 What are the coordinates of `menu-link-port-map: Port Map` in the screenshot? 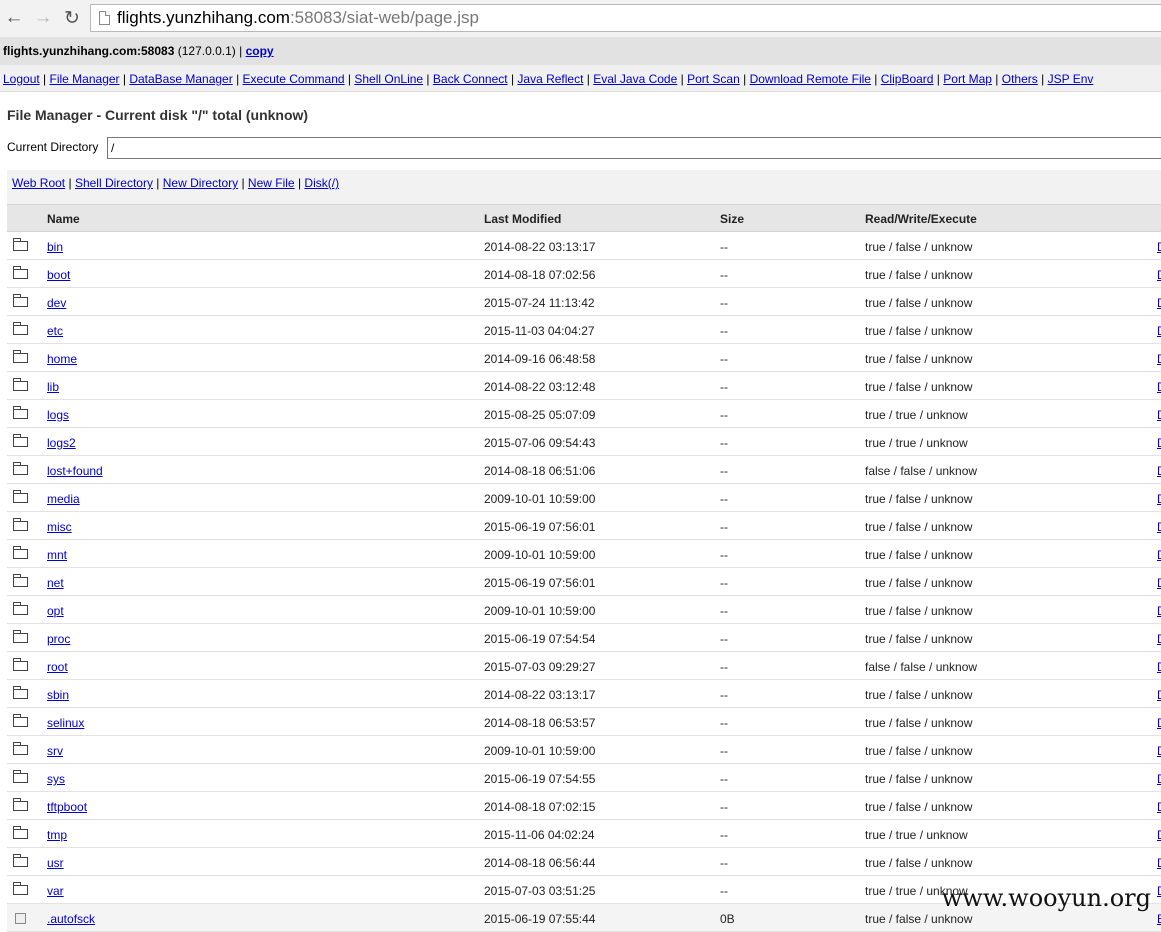 It's located at (967, 79).